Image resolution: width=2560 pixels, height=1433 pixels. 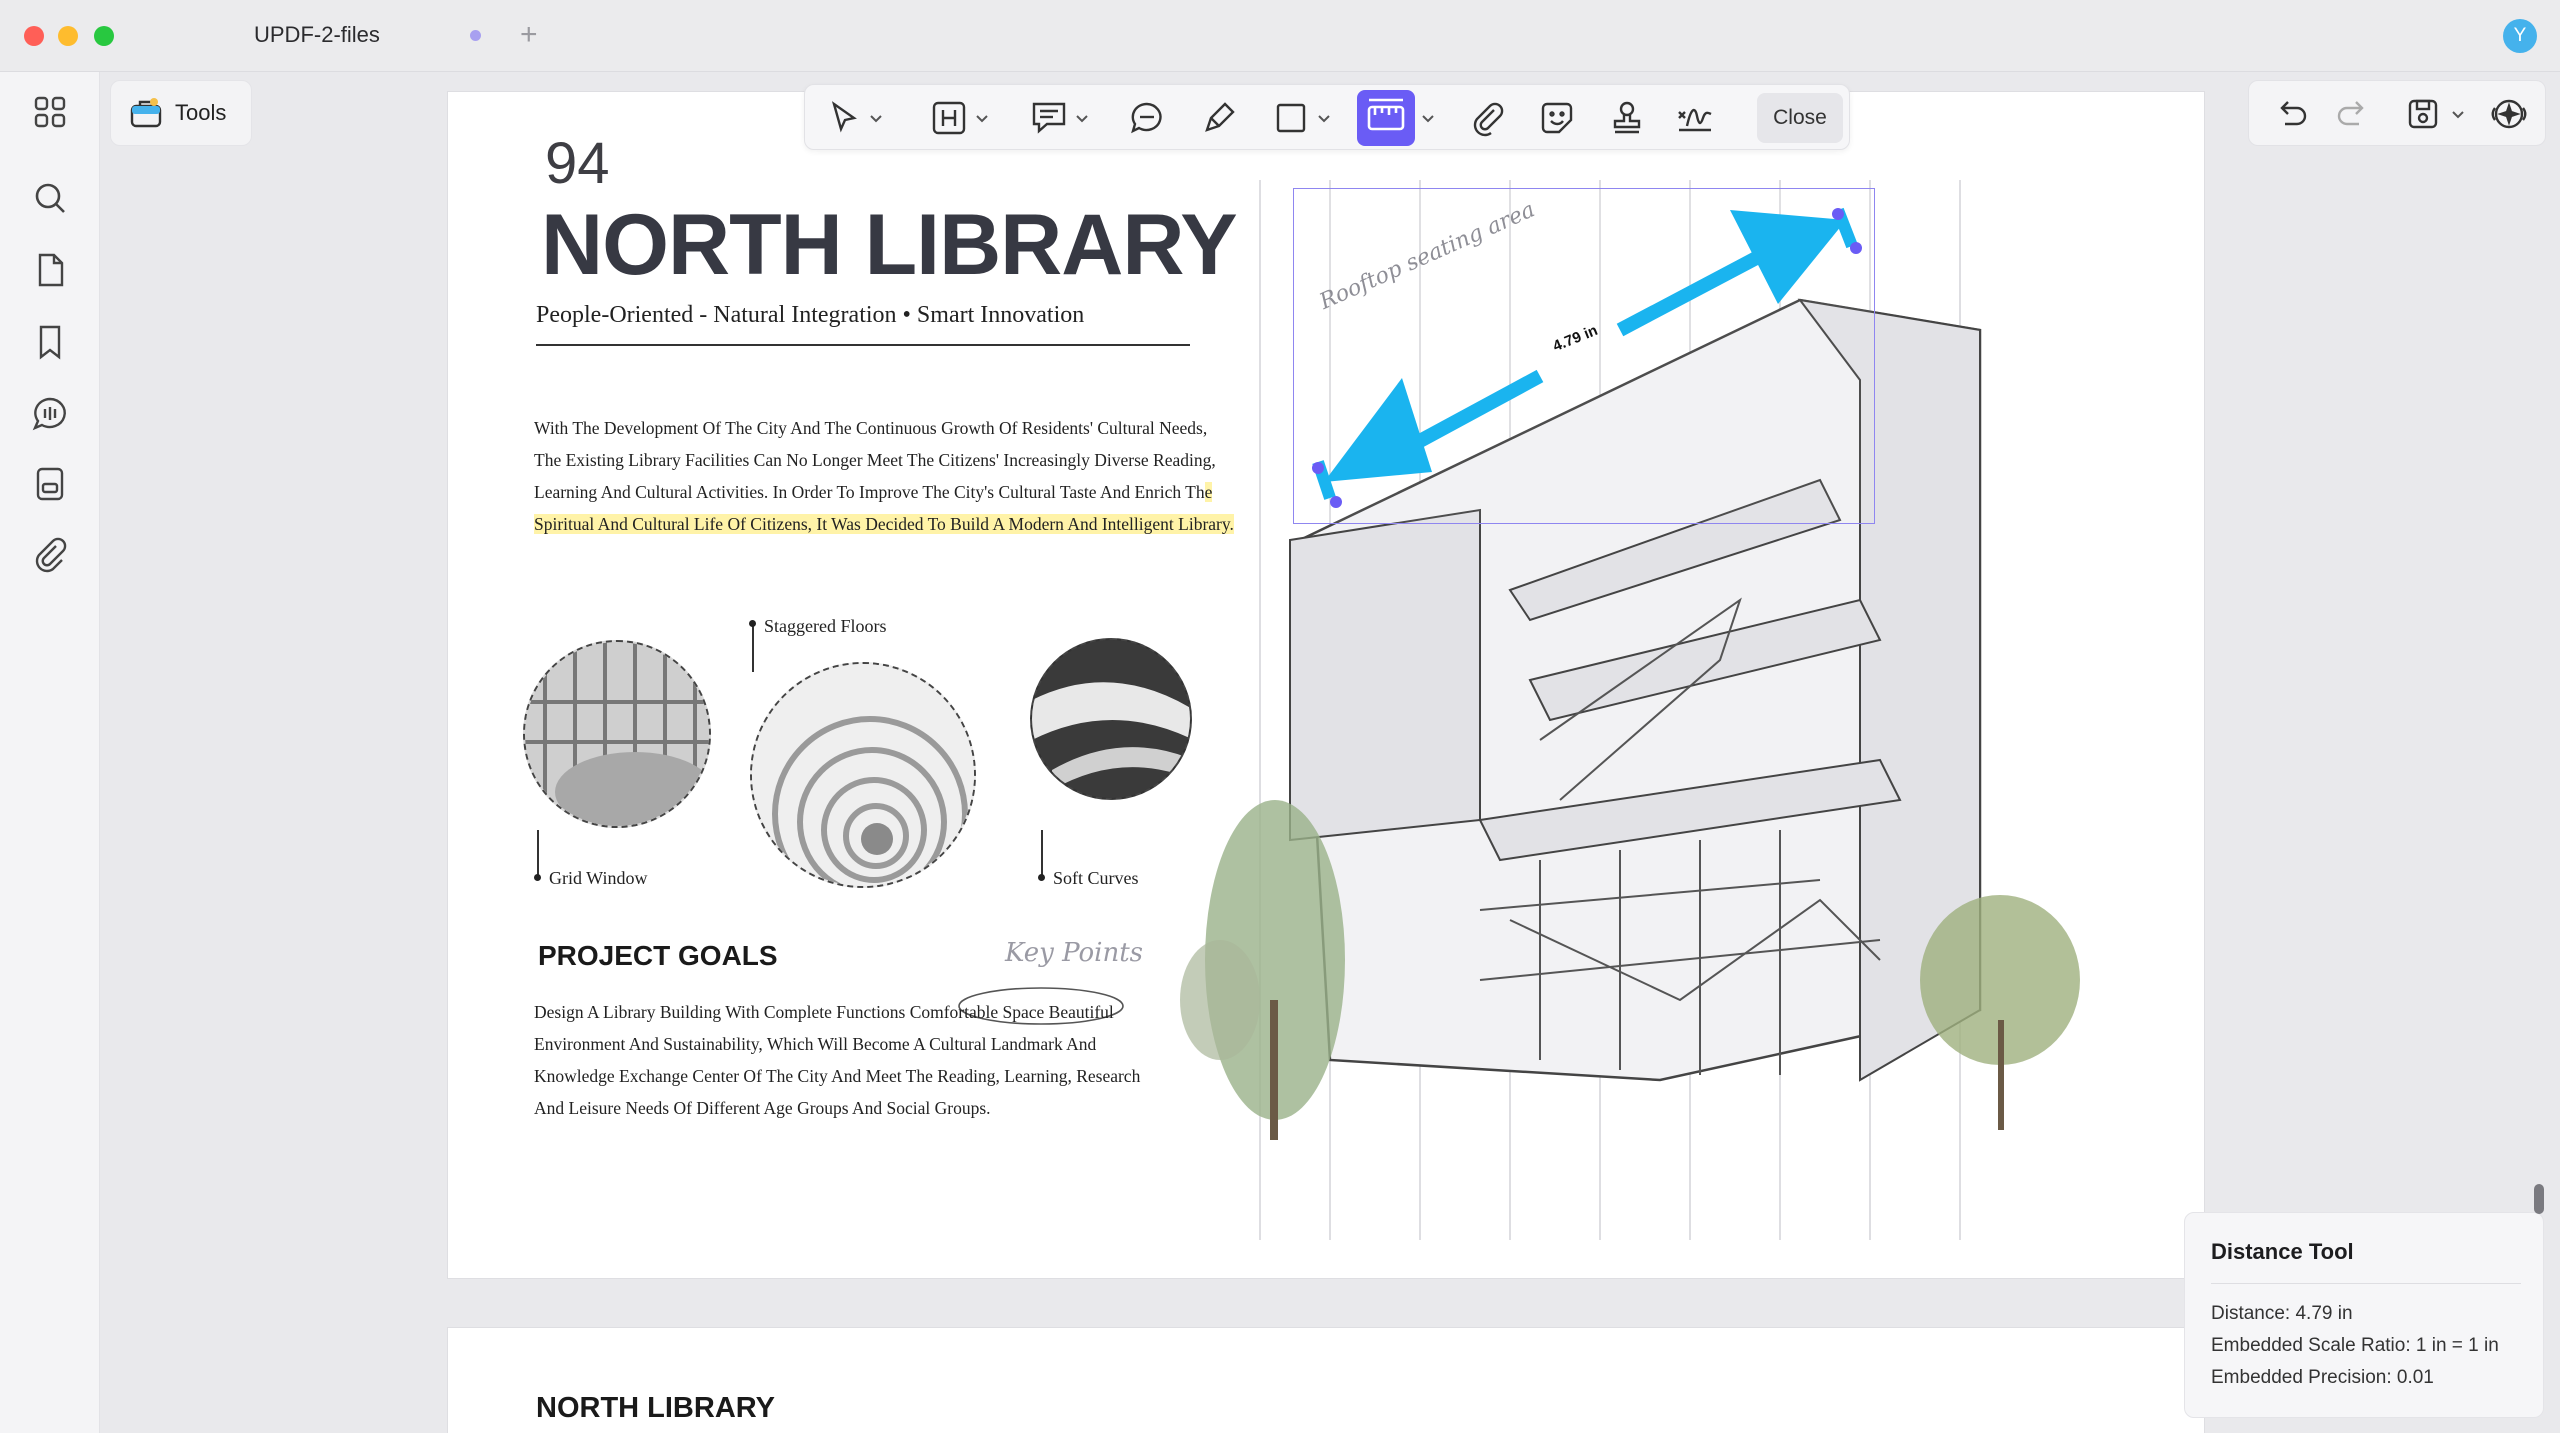 What do you see at coordinates (1096, 878) in the screenshot?
I see `caption-soft-curves: Soft Curves` at bounding box center [1096, 878].